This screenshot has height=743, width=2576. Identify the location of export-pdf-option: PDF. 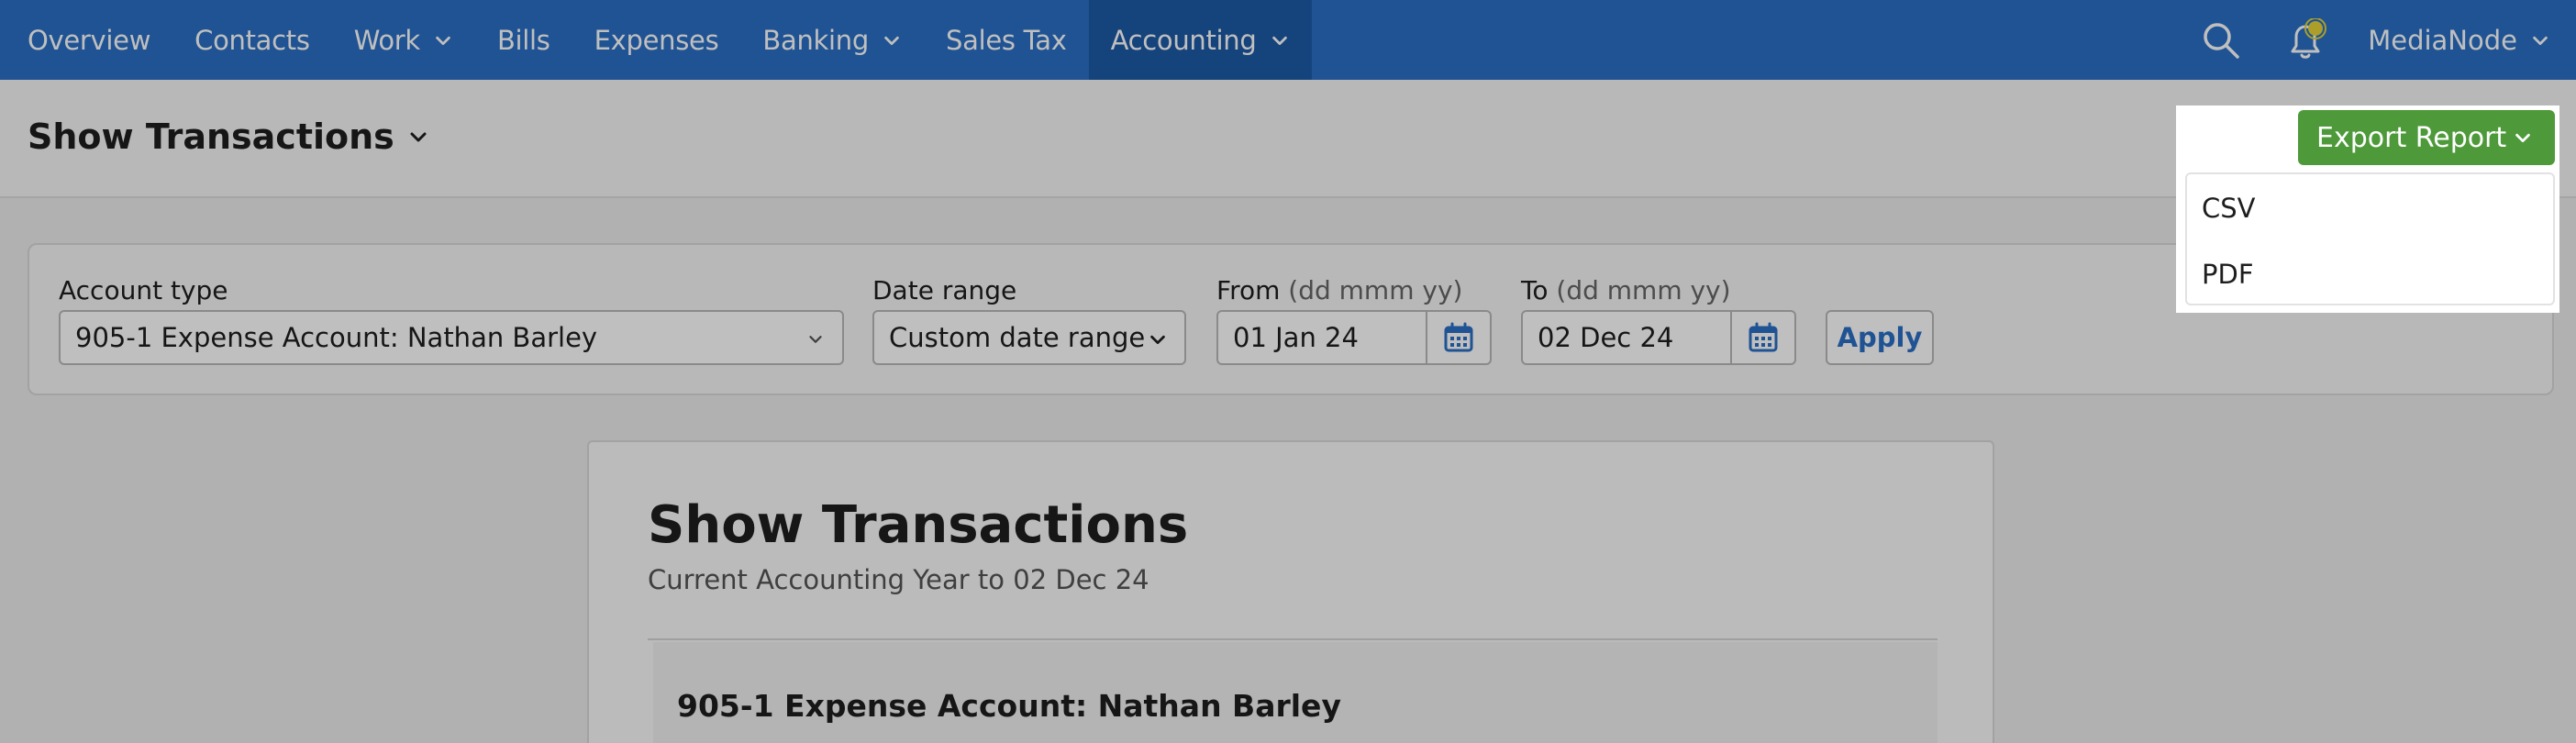
(2228, 274).